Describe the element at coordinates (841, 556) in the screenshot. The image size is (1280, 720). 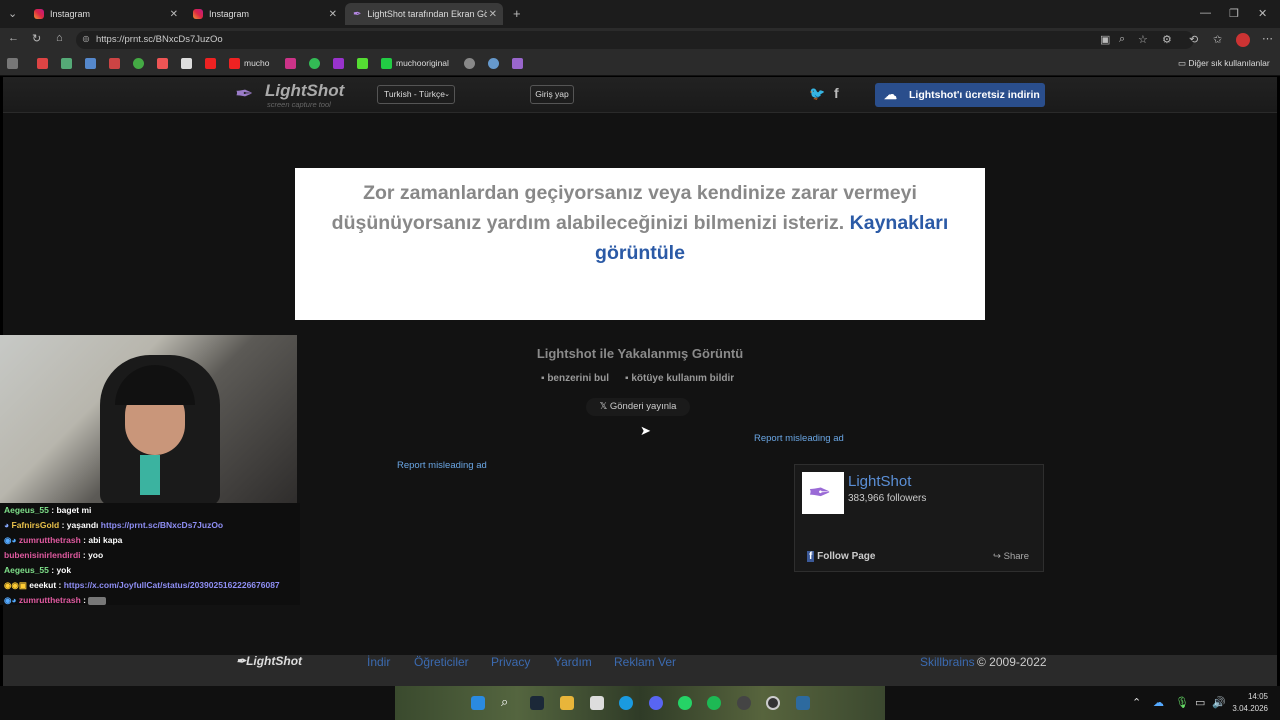
I see `follow-page-button: f Follow Page` at that location.